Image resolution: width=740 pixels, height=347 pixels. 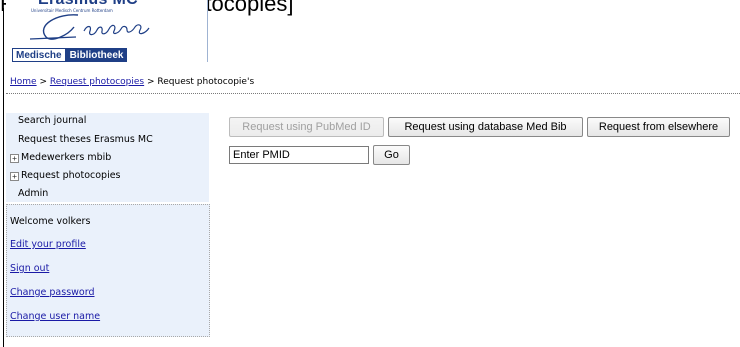 I want to click on breadcrumb-home-link: Home, so click(x=23, y=82).